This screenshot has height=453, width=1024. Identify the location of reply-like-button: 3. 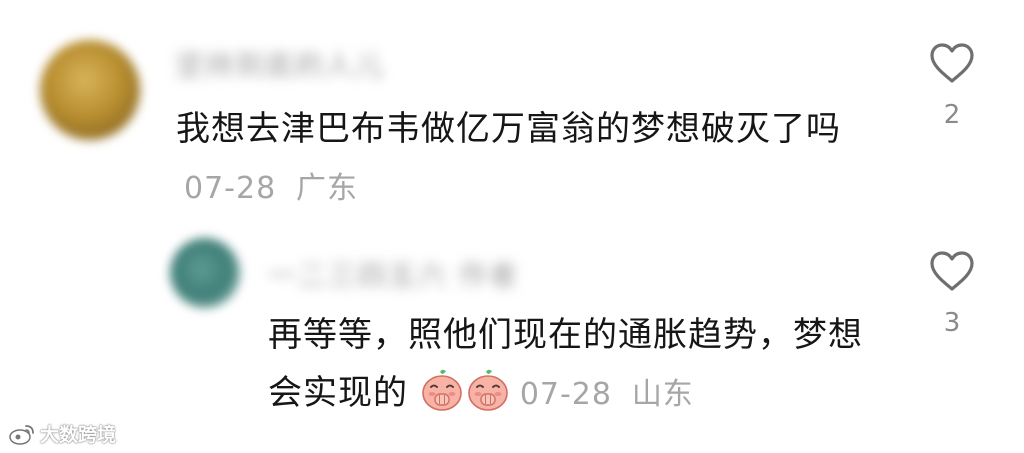
(952, 294).